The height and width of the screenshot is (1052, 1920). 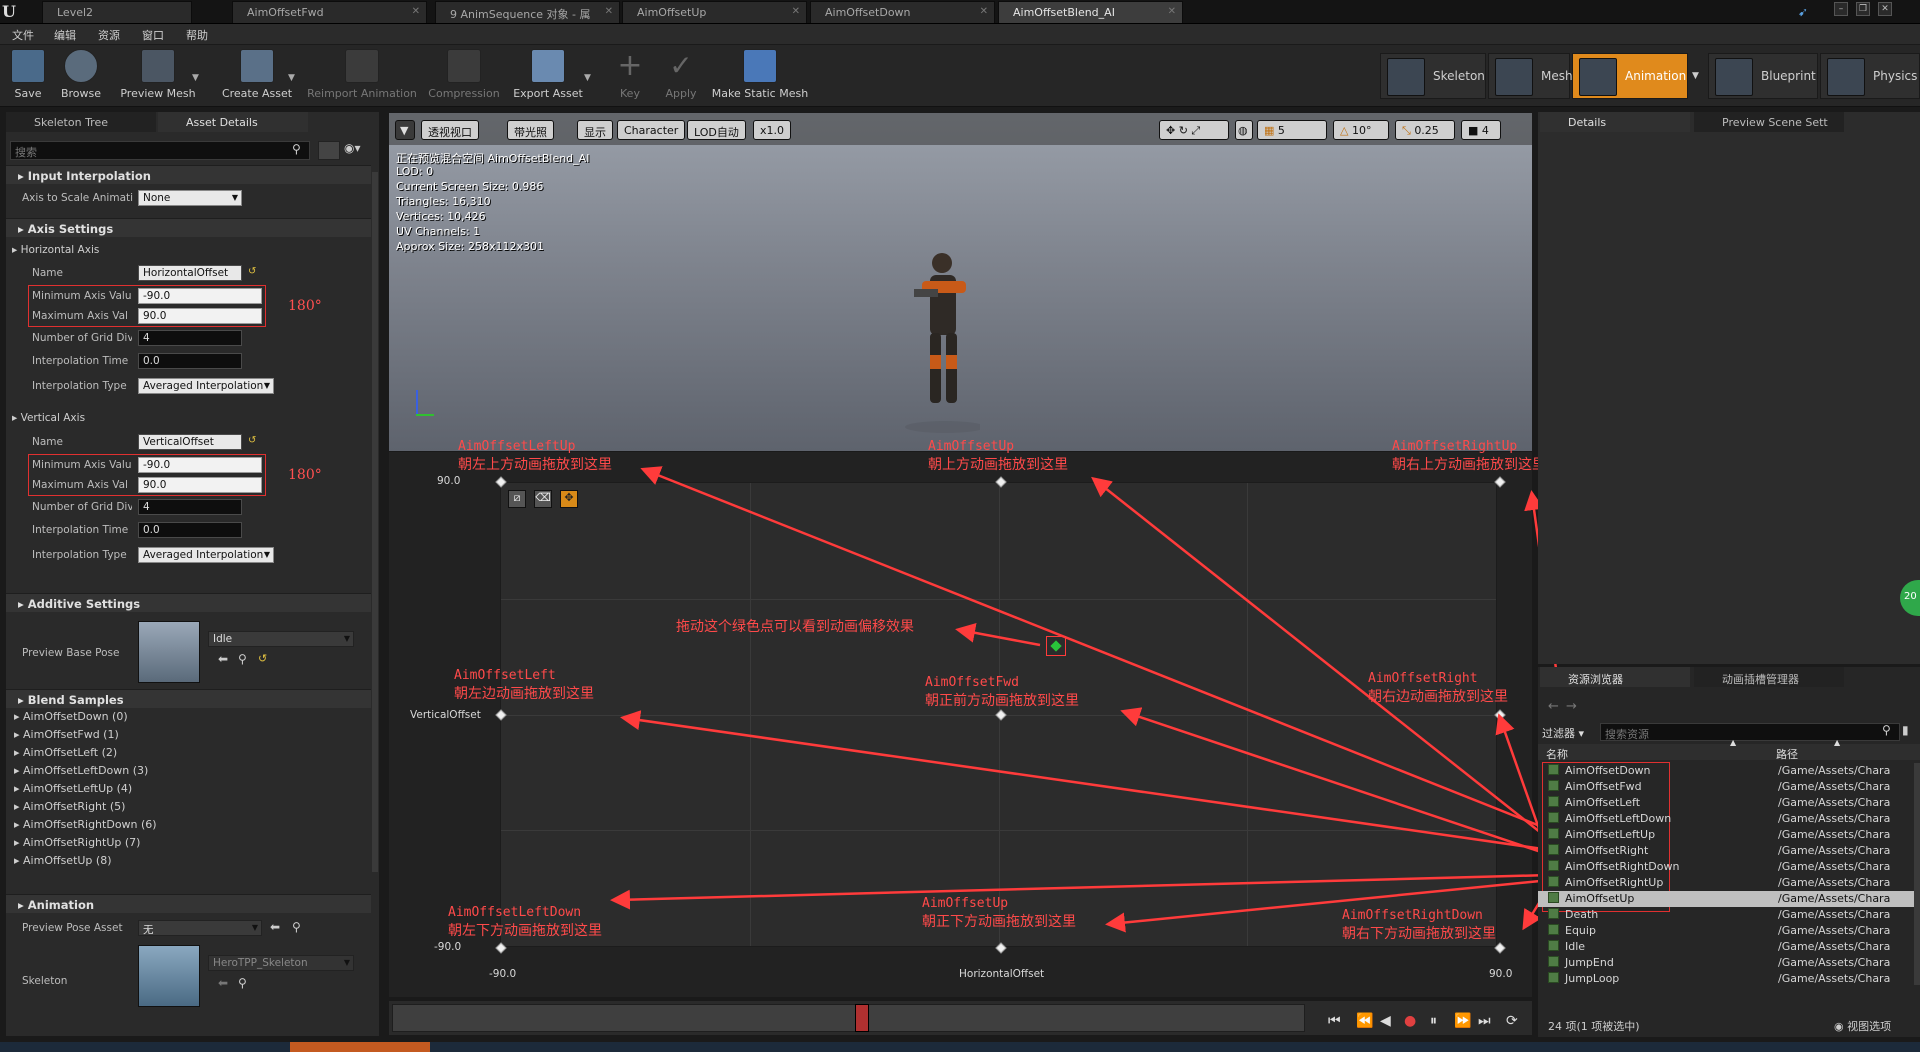 What do you see at coordinates (1615, 122) in the screenshot?
I see `tab-details: Details` at bounding box center [1615, 122].